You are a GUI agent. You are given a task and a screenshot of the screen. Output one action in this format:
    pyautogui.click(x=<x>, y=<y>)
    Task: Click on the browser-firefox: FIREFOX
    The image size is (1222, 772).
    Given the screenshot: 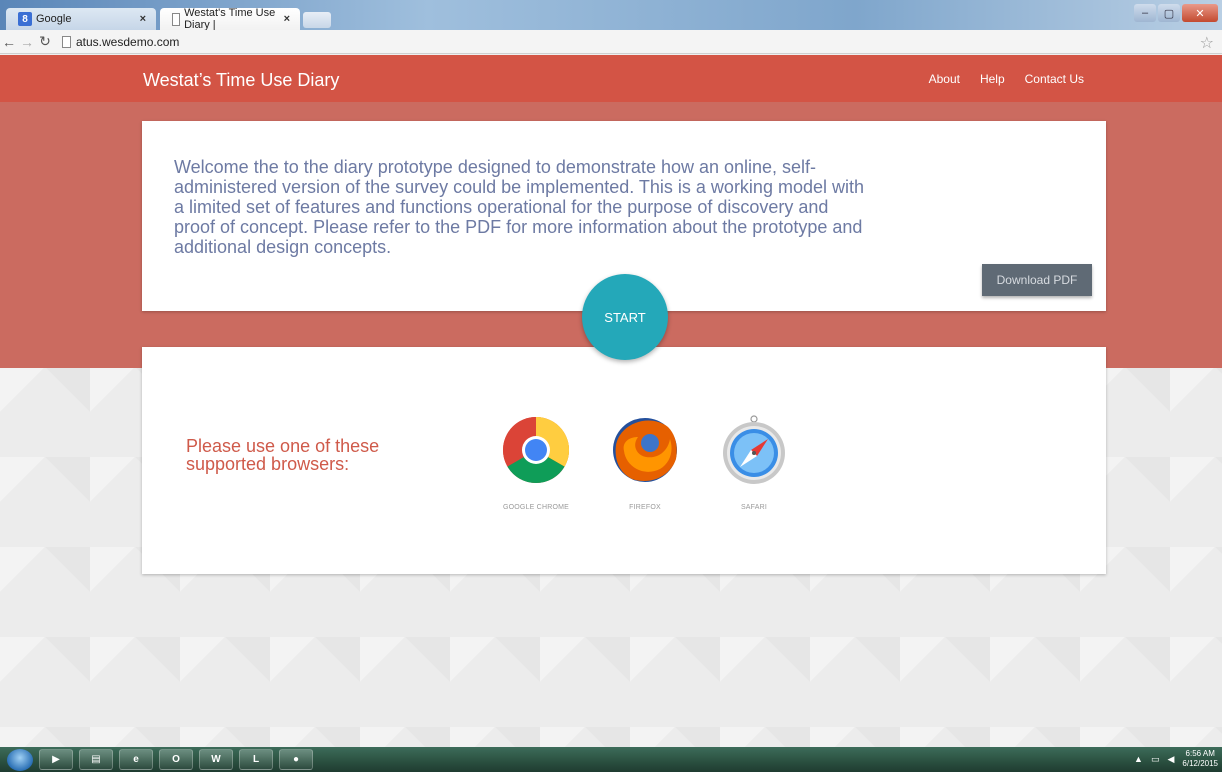 What is the action you would take?
    pyautogui.click(x=645, y=463)
    